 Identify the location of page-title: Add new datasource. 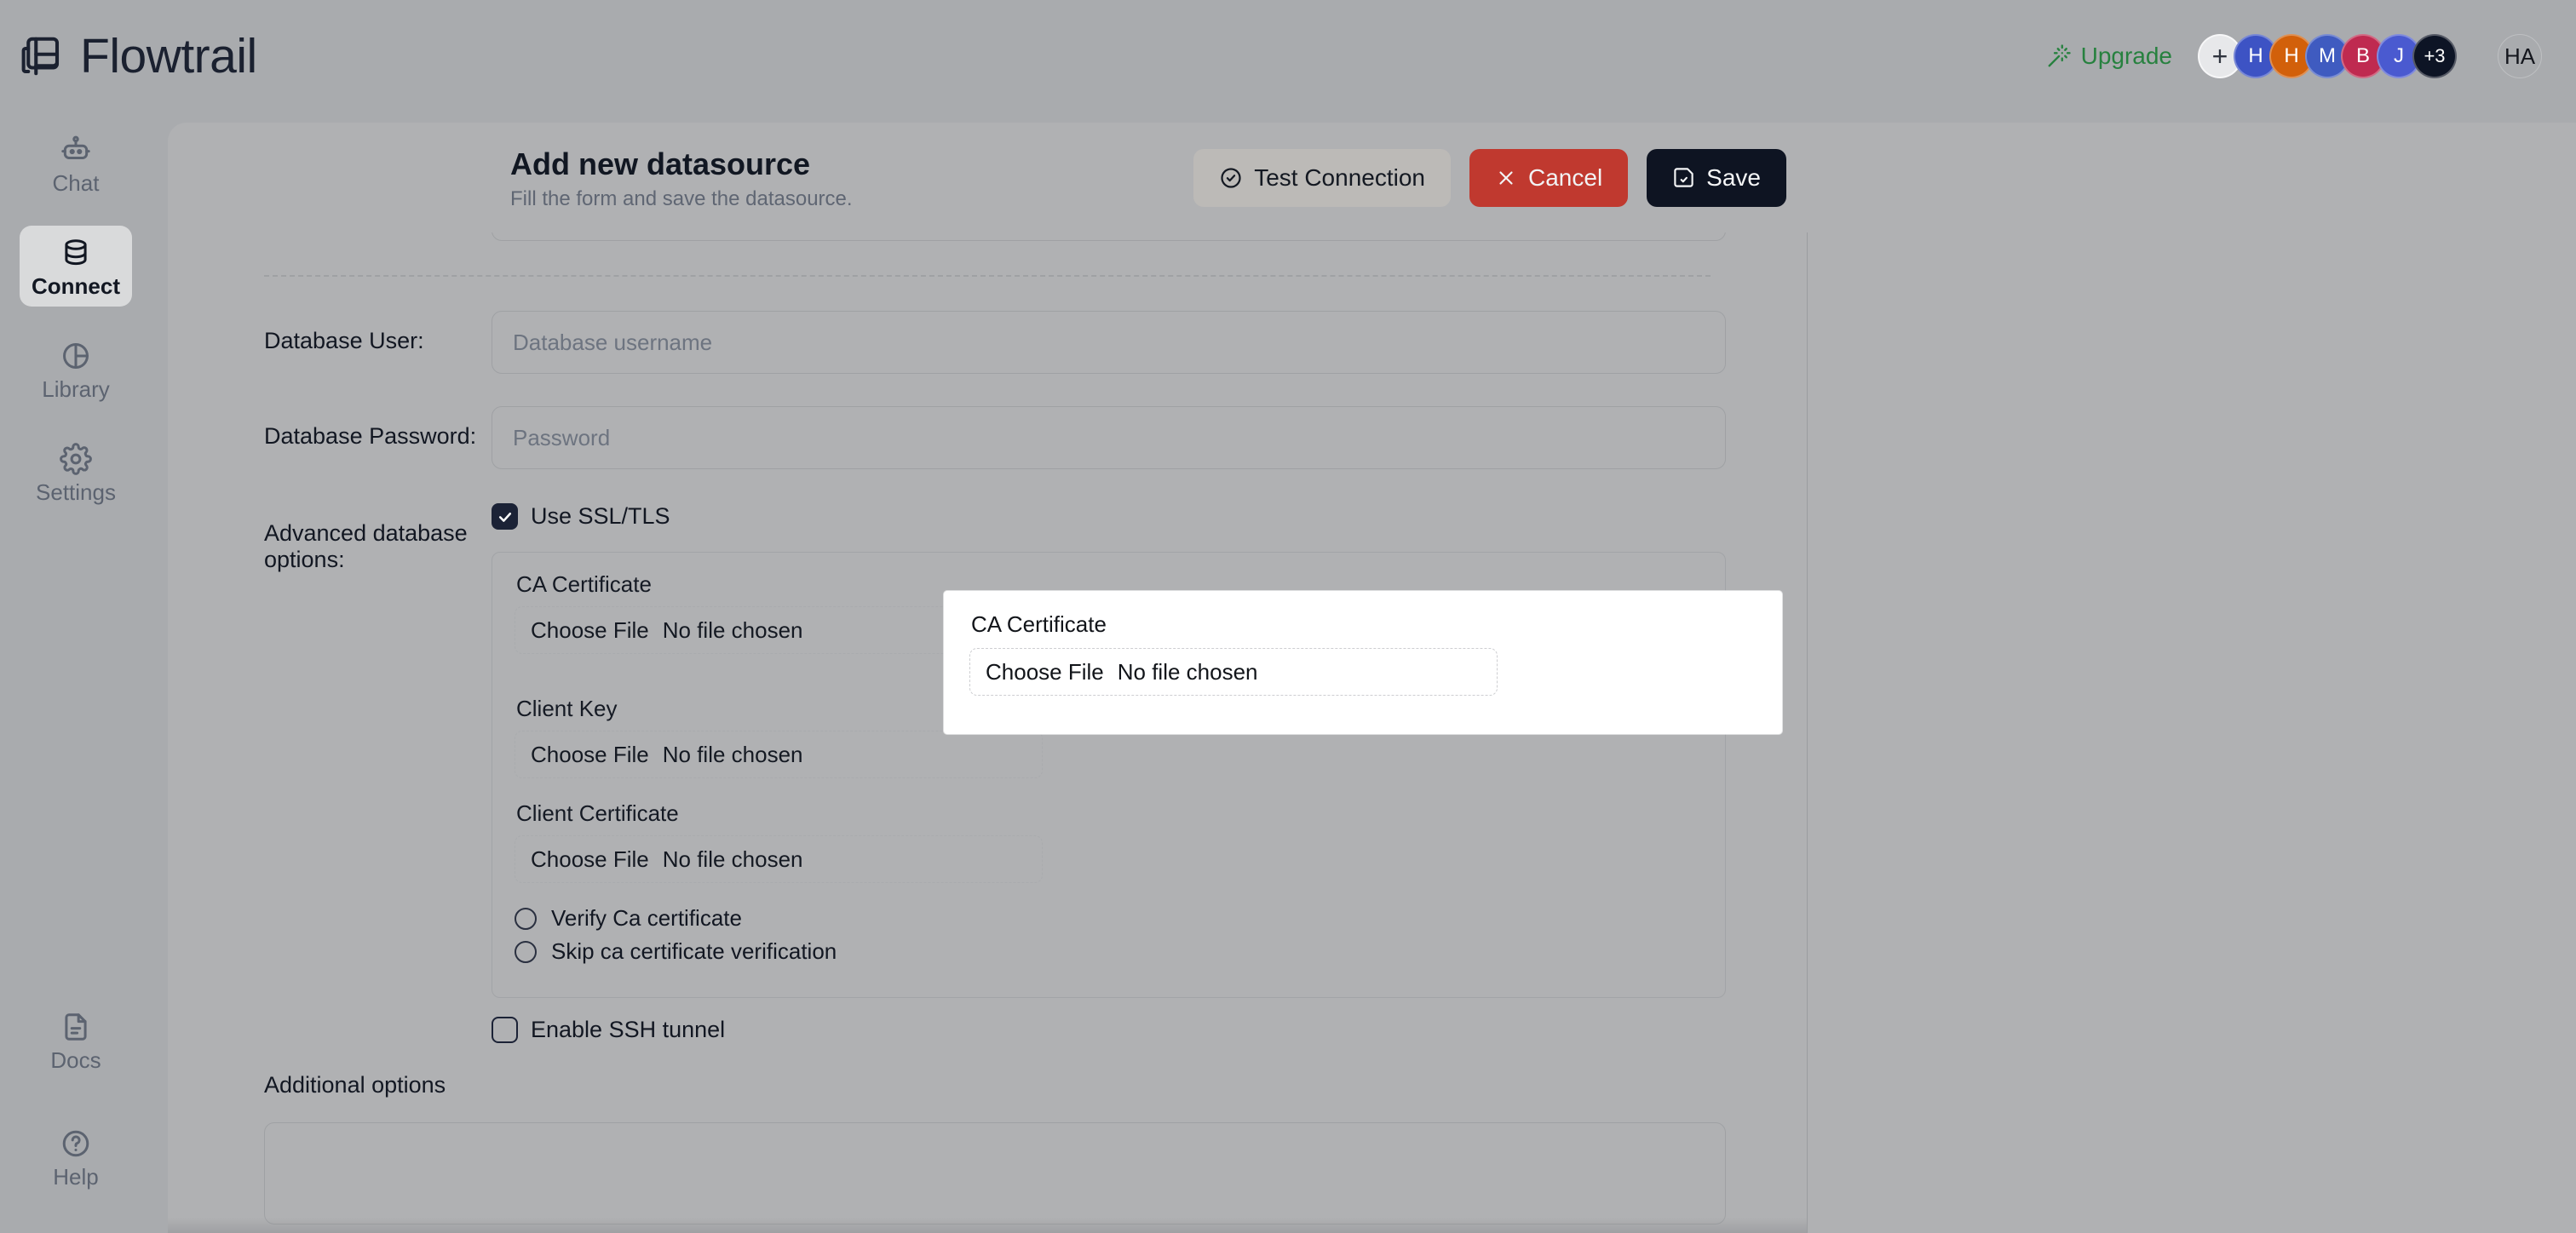
(661, 163).